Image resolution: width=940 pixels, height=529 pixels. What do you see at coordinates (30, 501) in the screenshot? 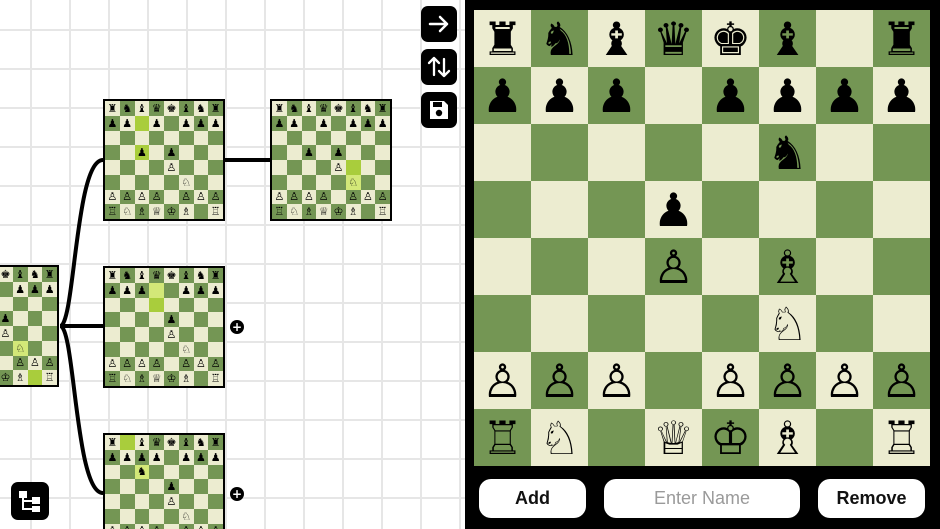
I see `tree-layout-button` at bounding box center [30, 501].